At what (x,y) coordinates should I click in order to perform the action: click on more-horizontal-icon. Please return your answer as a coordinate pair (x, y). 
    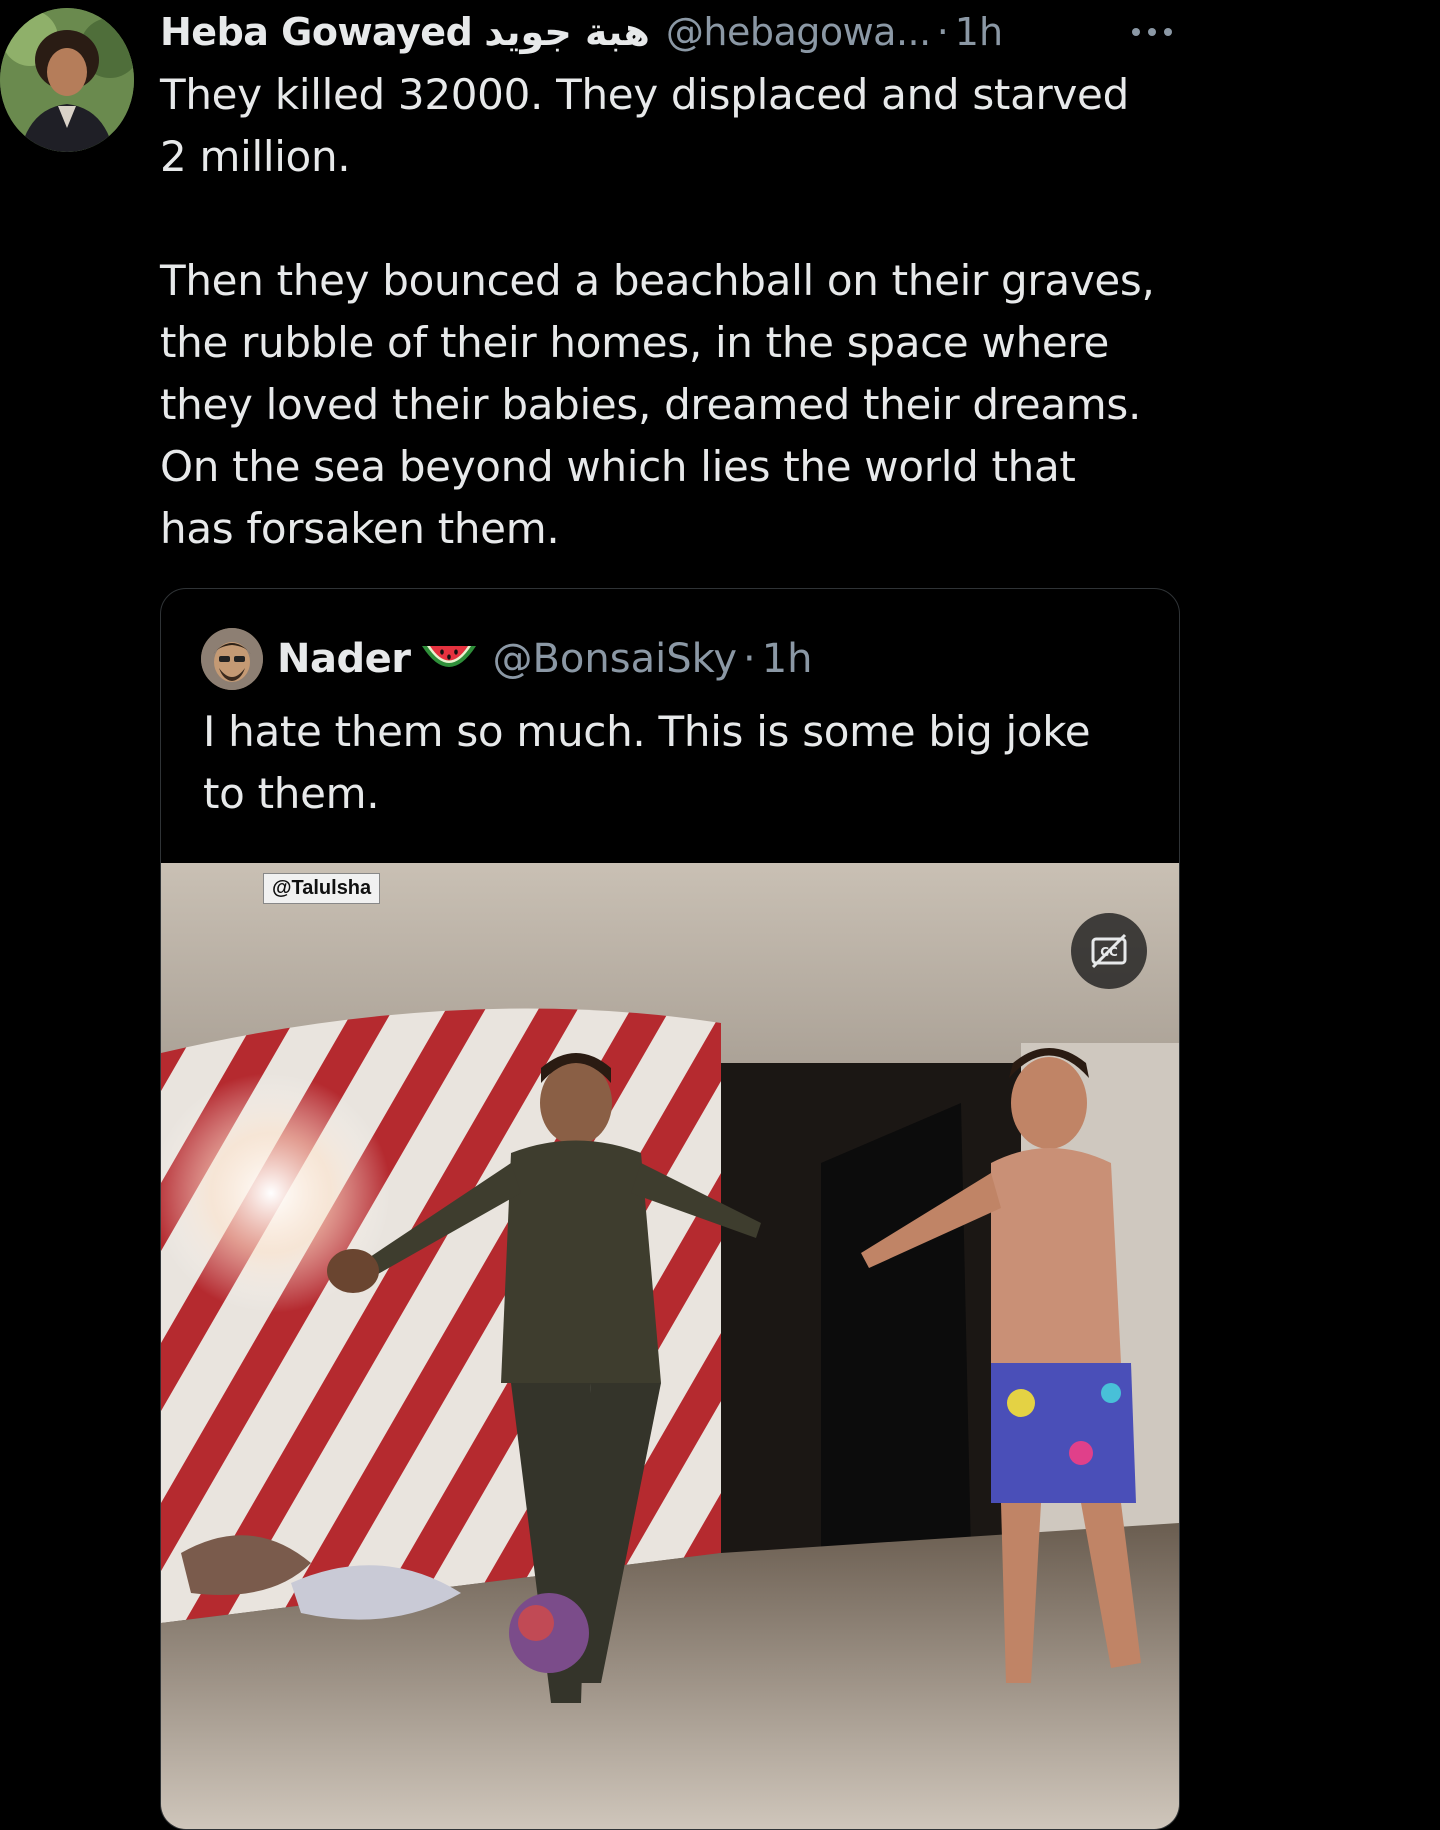
    Looking at the image, I should click on (1152, 32).